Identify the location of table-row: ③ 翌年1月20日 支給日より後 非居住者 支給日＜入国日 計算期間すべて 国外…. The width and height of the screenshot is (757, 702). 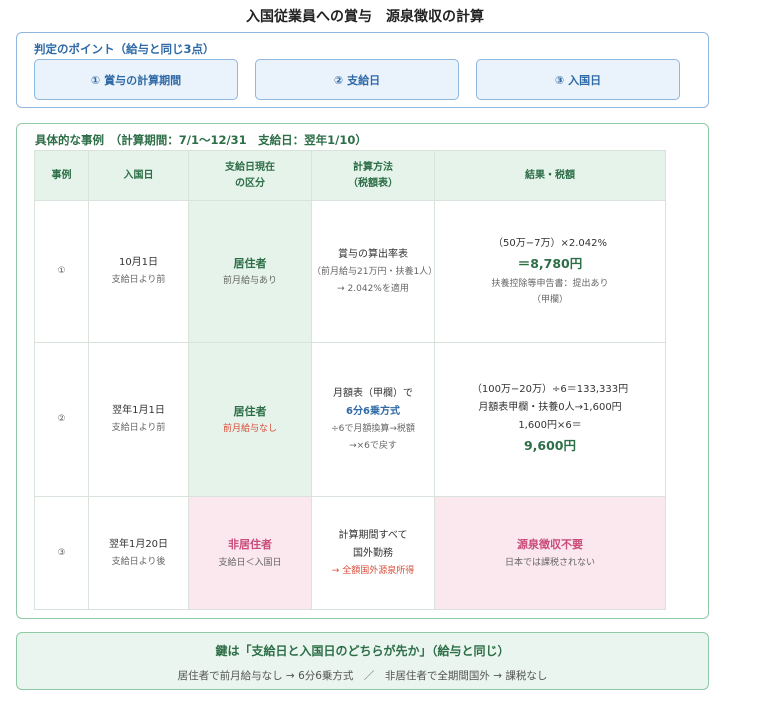
(350, 553).